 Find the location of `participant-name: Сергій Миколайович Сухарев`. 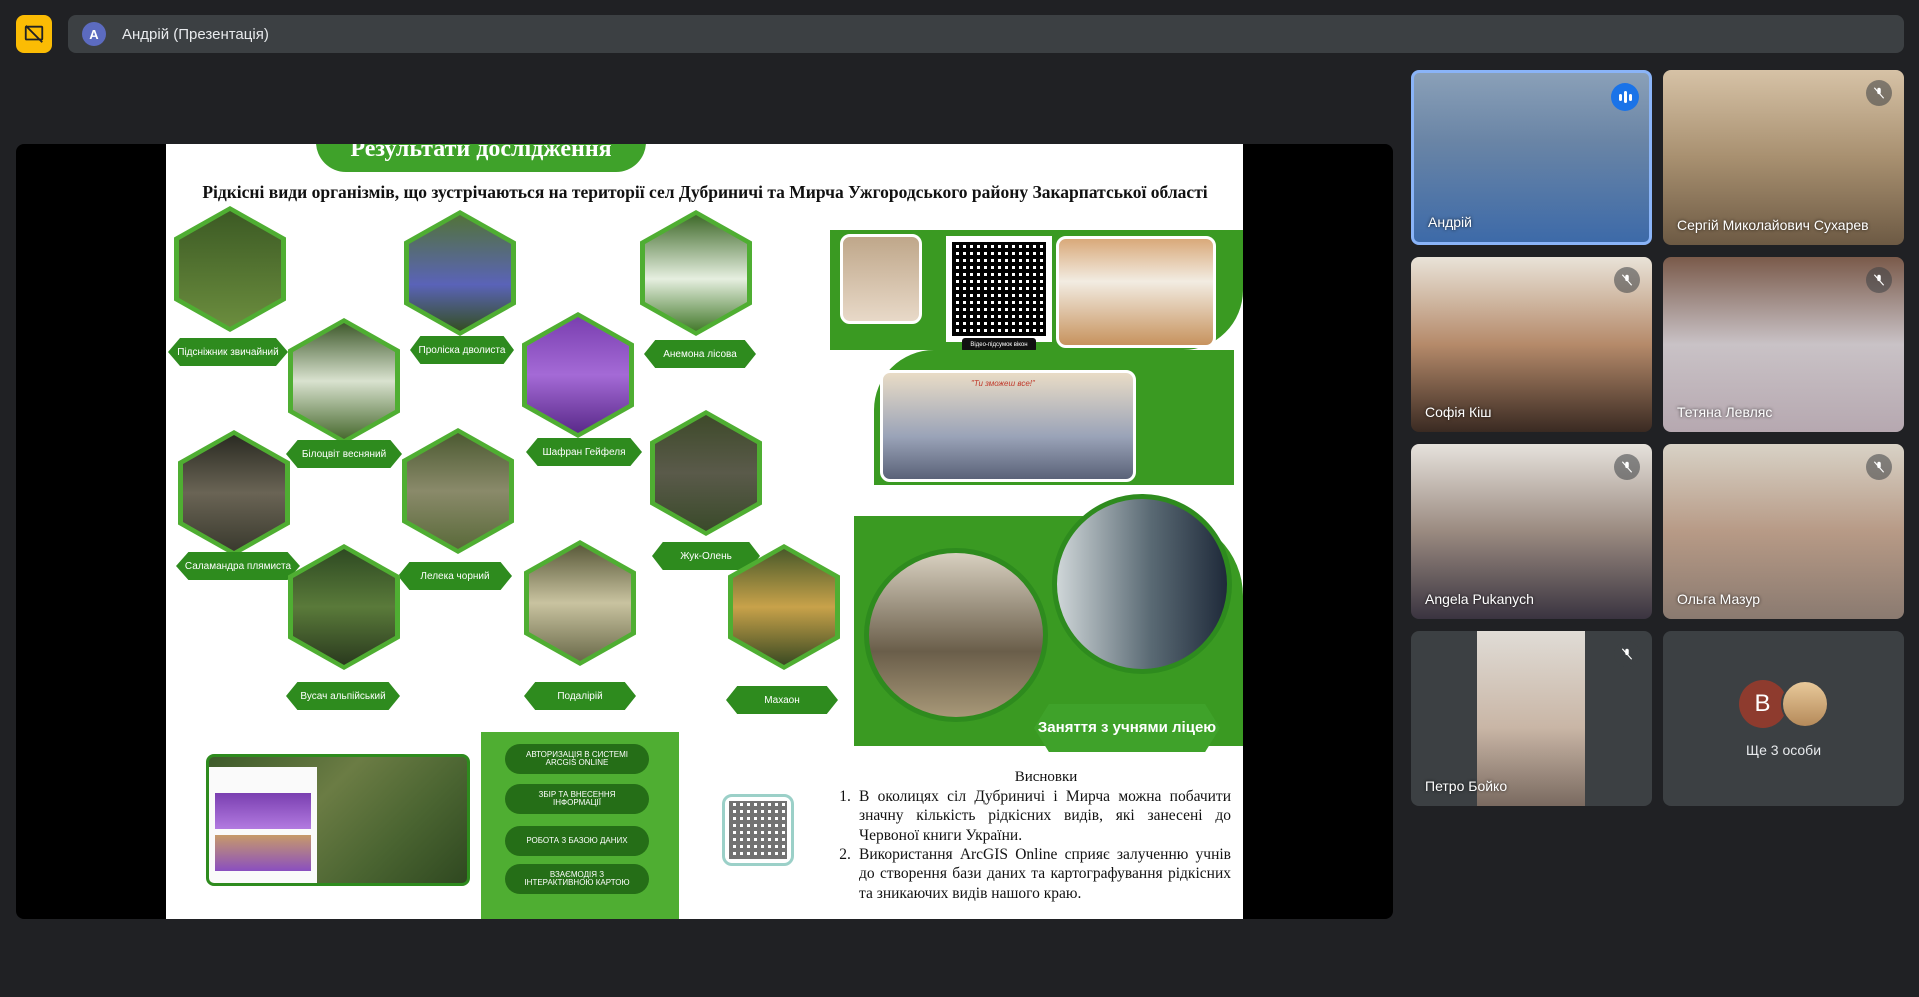

participant-name: Сергій Миколайович Сухарев is located at coordinates (1773, 225).